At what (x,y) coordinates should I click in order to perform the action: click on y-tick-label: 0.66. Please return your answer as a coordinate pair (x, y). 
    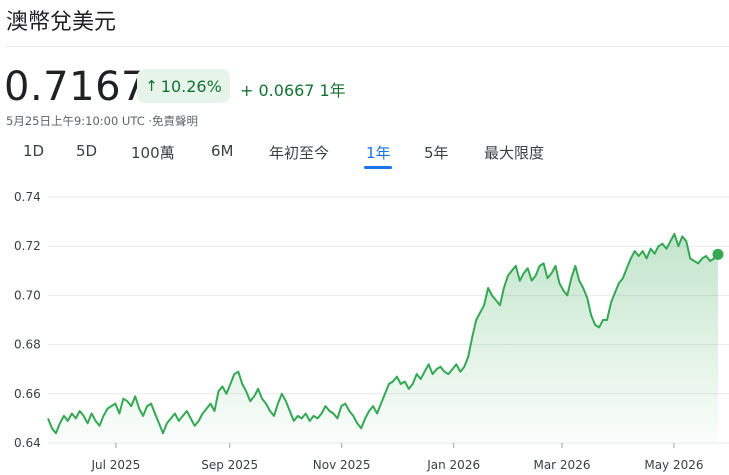
    Looking at the image, I should click on (27, 394).